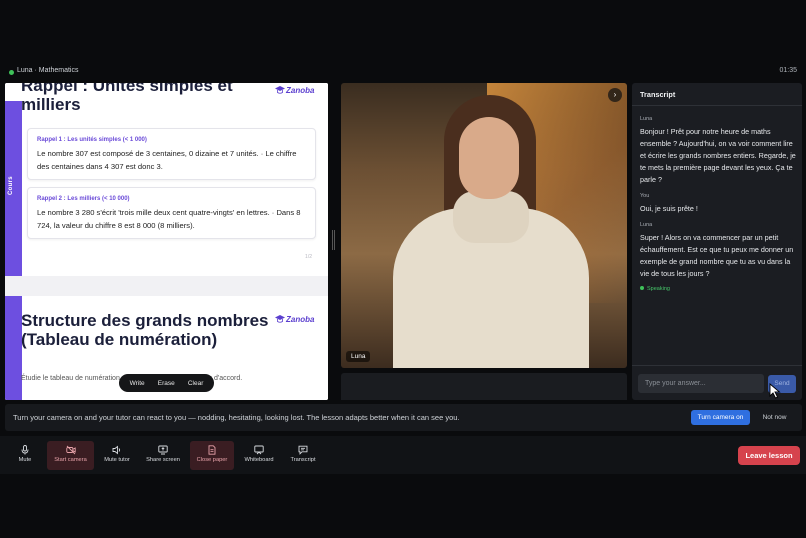 The width and height of the screenshot is (806, 538). What do you see at coordinates (212, 455) in the screenshot?
I see `close-paper-button: Close paper` at bounding box center [212, 455].